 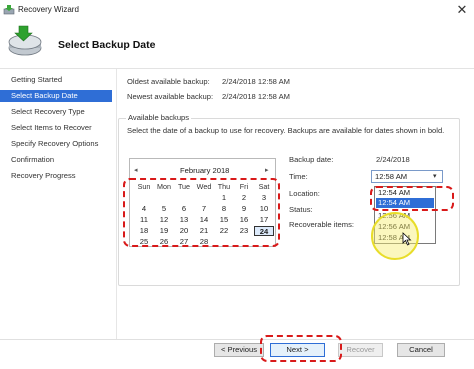 What do you see at coordinates (256, 96) in the screenshot?
I see `newest-backup-value: 2/24/2018 12:58 AM` at bounding box center [256, 96].